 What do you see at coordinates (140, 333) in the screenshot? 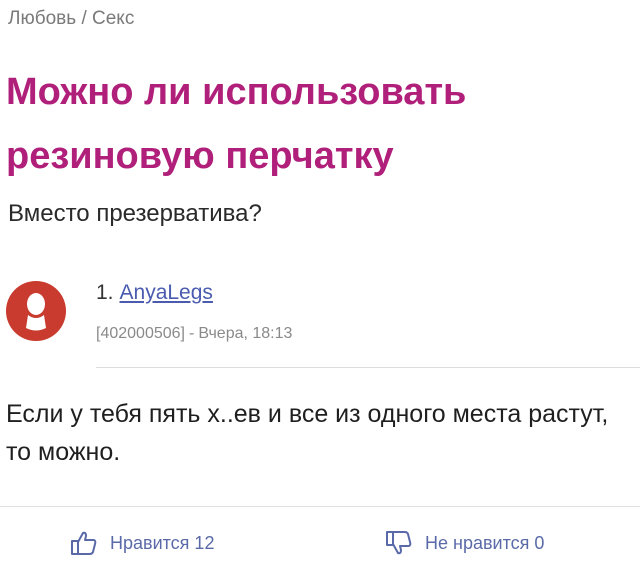
I see `user-id: [402000506]` at bounding box center [140, 333].